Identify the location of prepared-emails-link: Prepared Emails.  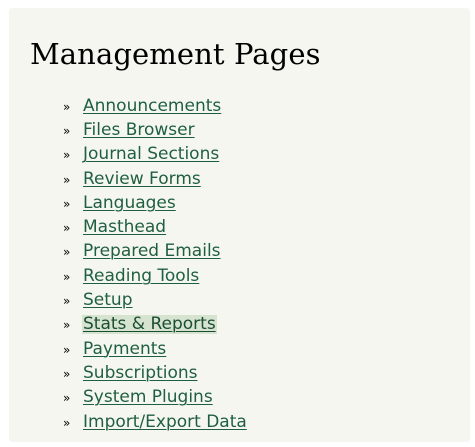
(152, 251).